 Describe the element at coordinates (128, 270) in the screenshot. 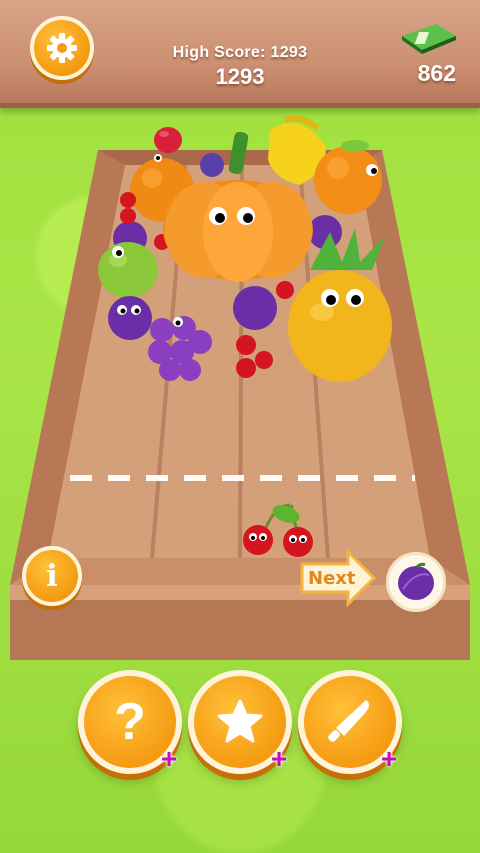

I see `fruit-pear` at that location.